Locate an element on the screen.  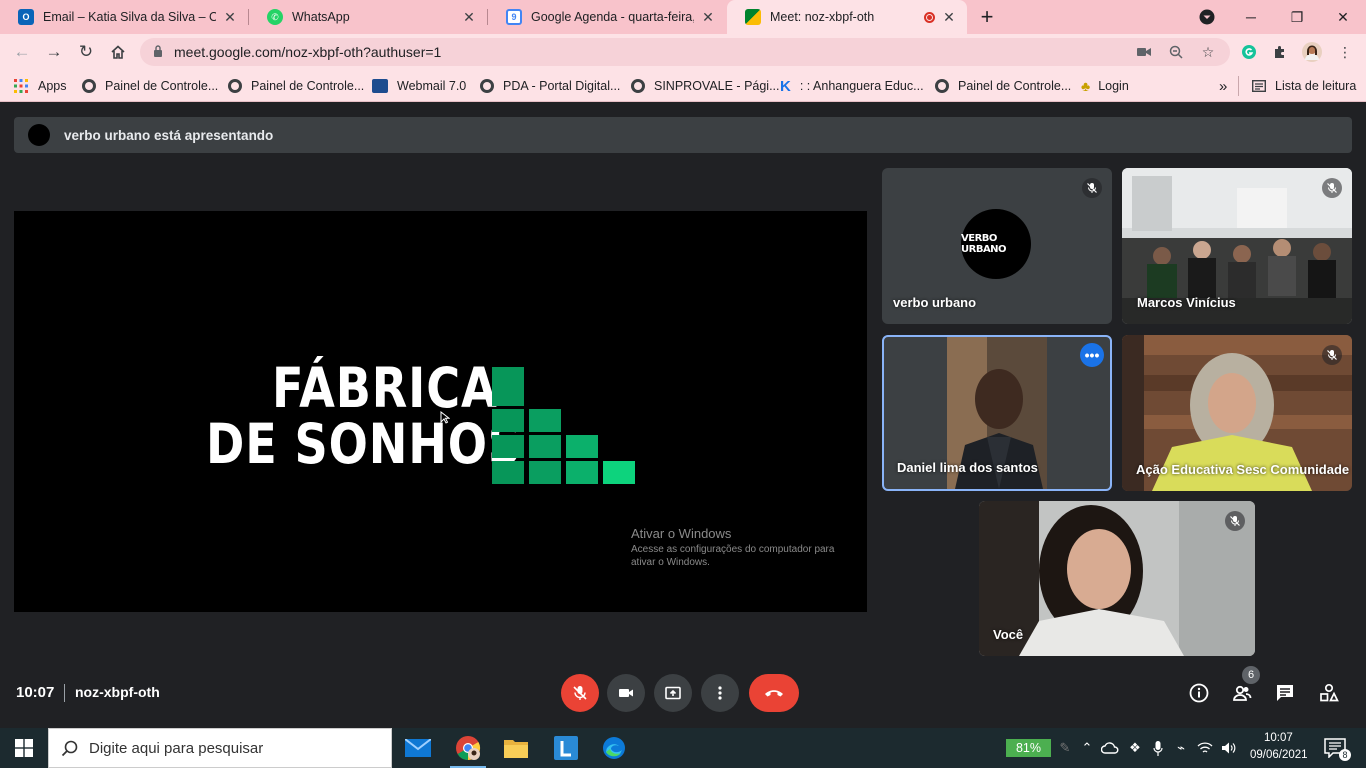
chrome-menu-button: ⋮ is located at coordinates (1345, 52).